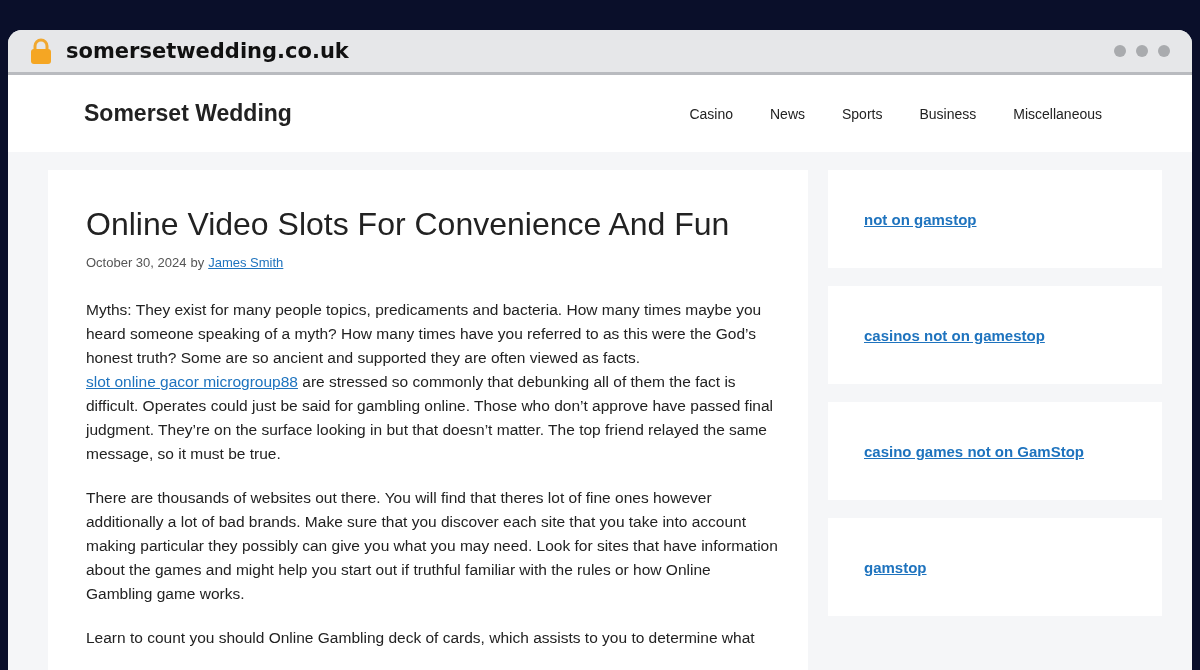  I want to click on url-text: somersetwedding.co.uk, so click(207, 51).